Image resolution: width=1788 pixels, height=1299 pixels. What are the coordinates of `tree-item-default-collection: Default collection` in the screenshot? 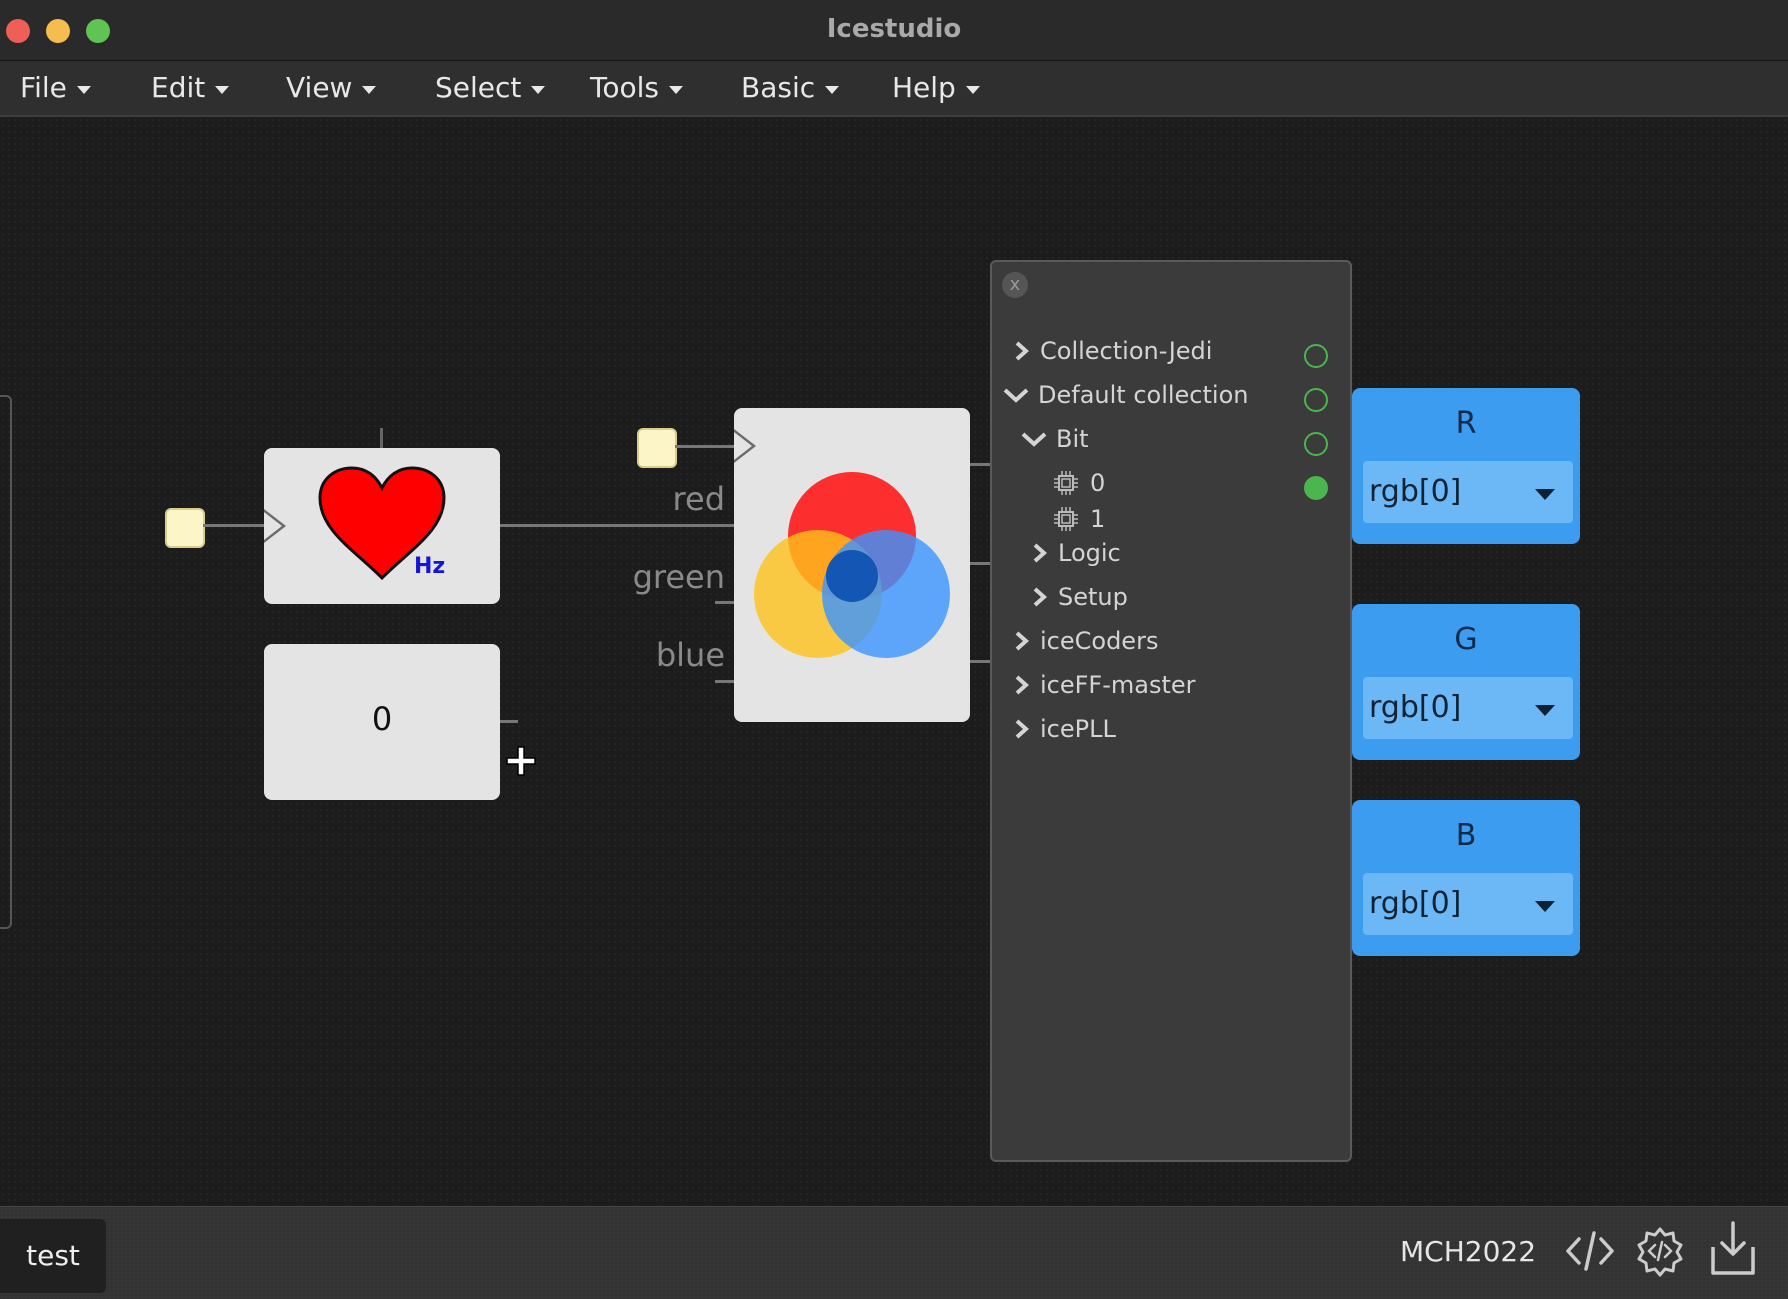 It's located at (1125, 395).